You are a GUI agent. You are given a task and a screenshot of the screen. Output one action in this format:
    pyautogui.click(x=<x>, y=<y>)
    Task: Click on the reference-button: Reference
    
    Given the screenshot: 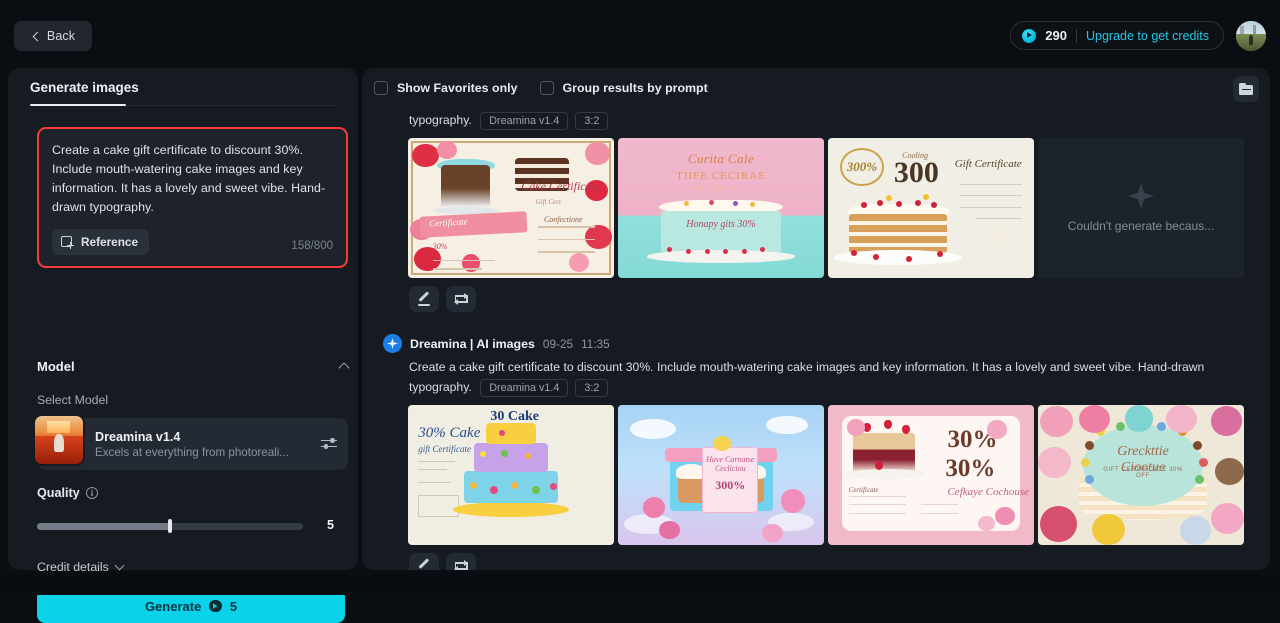 What is the action you would take?
    pyautogui.click(x=100, y=242)
    